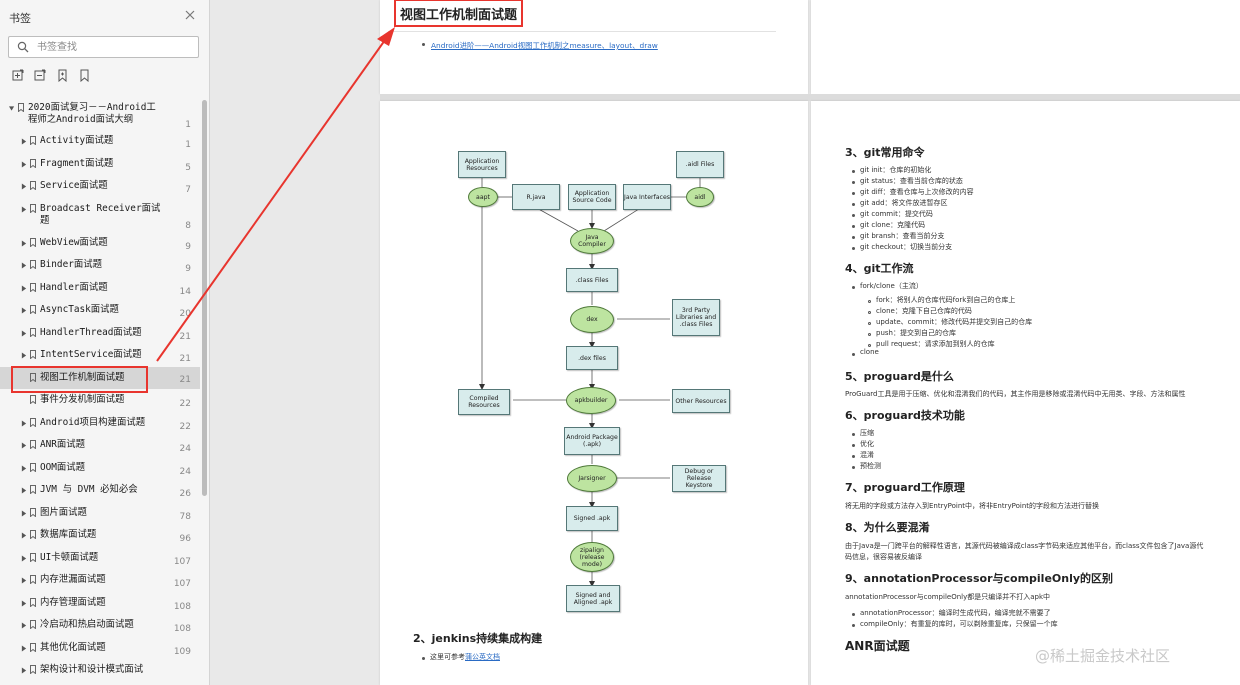  I want to click on sidebar-item-12: 事件分发机制面试题 22, so click(100, 403).